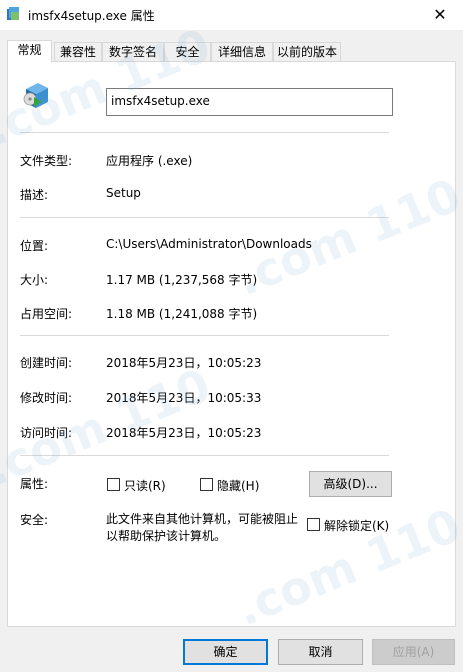 The width and height of the screenshot is (463, 672). I want to click on size-on-disk-label: 占用空间:, so click(46, 314).